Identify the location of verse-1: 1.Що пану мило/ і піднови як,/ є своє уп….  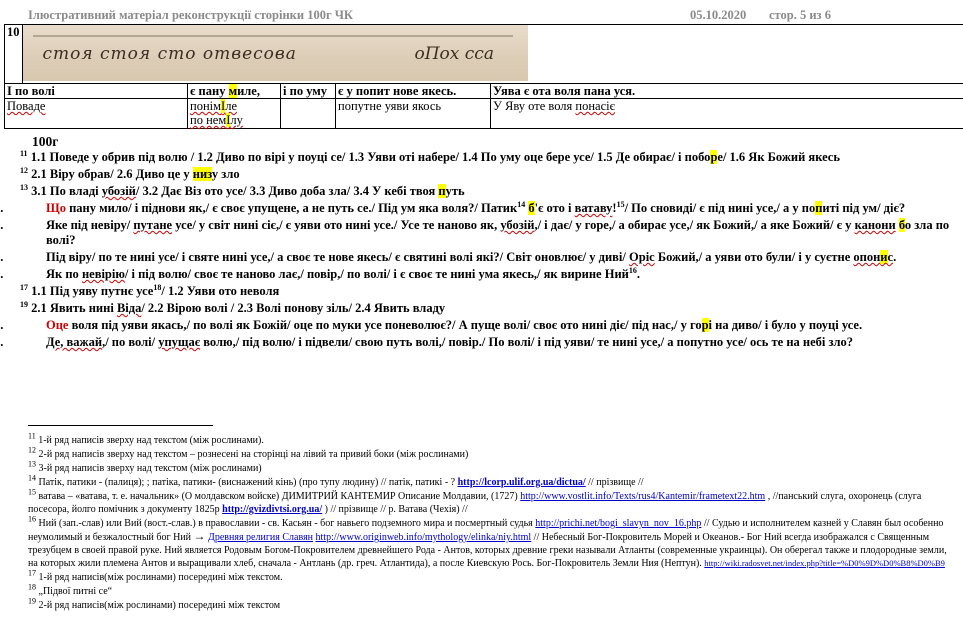
(453, 207).